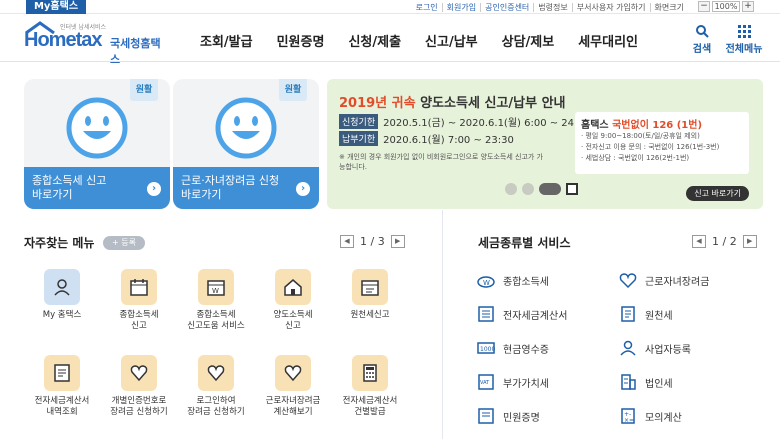 The width and height of the screenshot is (780, 439). What do you see at coordinates (524, 243) in the screenshot?
I see `tax-services-title: 세금종류별 서비스` at bounding box center [524, 243].